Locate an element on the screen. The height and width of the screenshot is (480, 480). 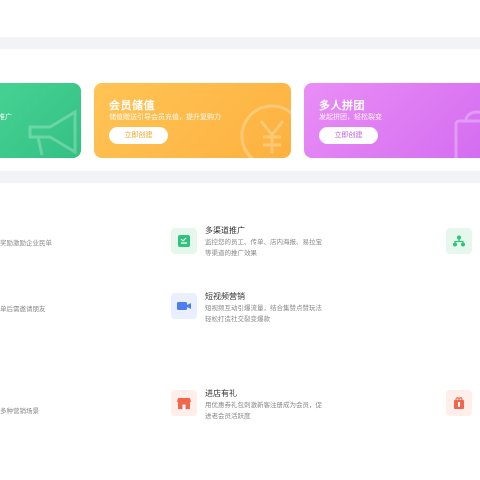
member-stored-value-create-button: 立即创建 is located at coordinates (138, 135).